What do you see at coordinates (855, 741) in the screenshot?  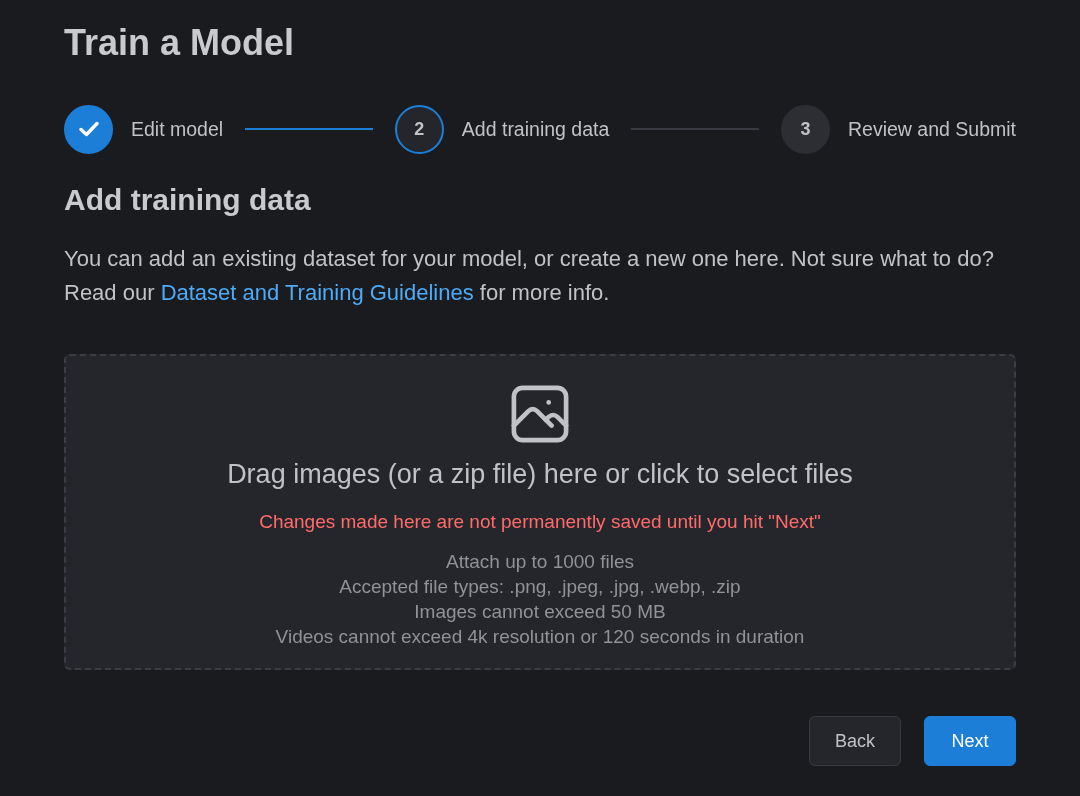 I see `back-button: Back` at bounding box center [855, 741].